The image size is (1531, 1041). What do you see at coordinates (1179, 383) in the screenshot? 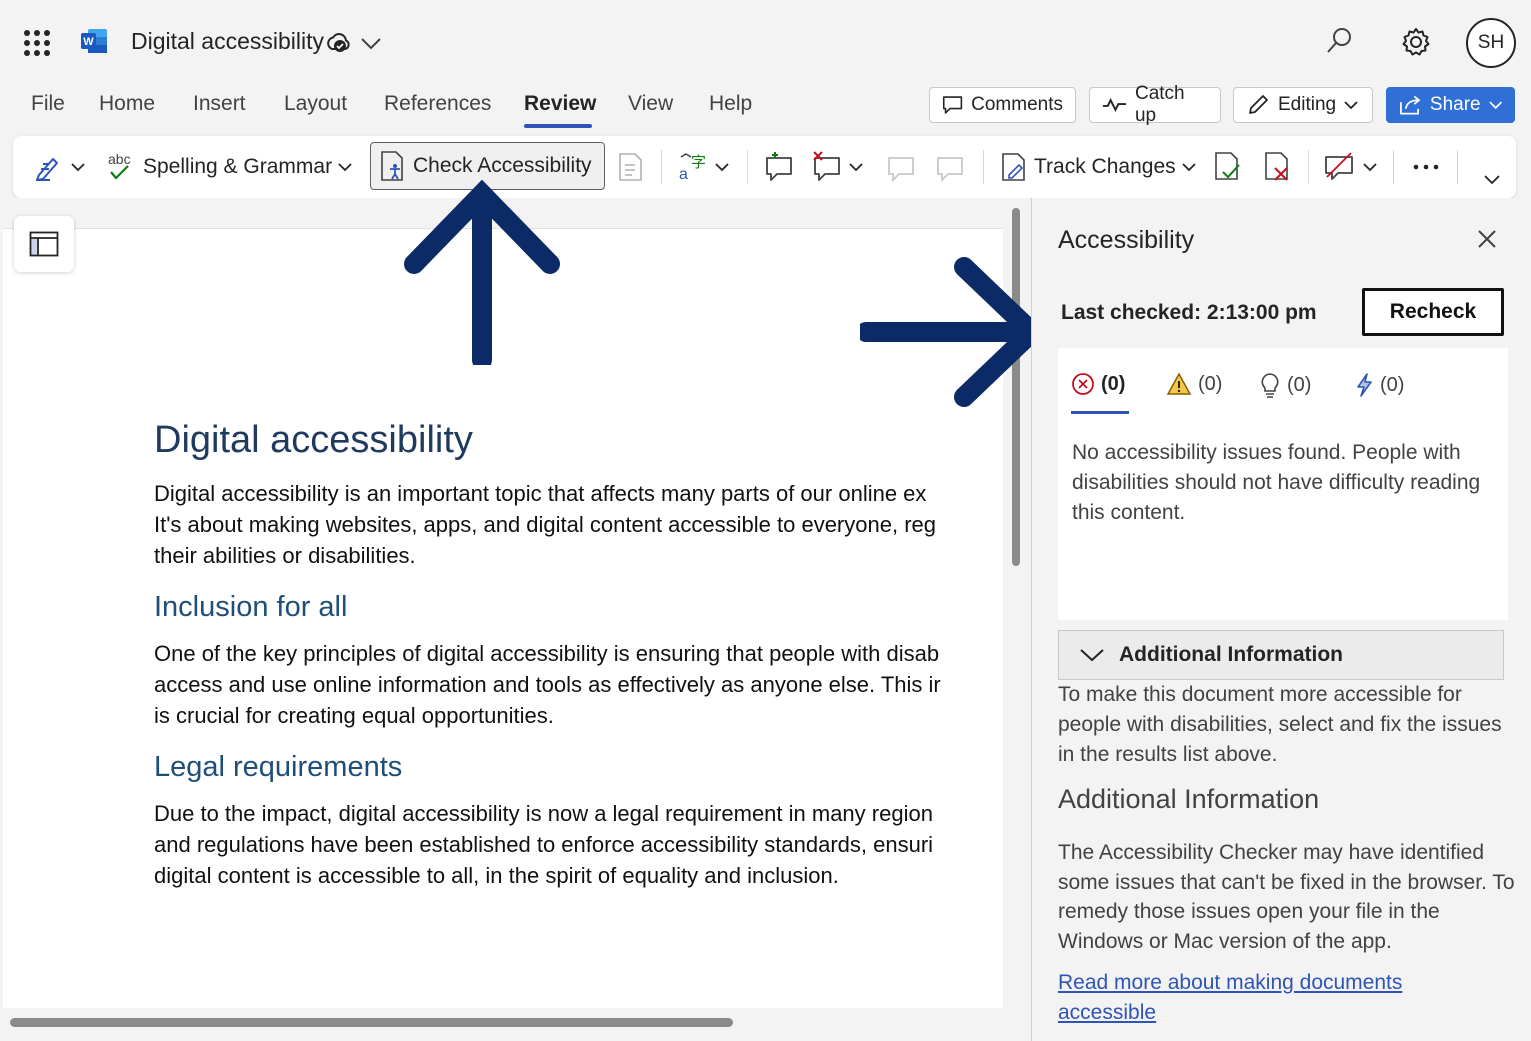
I see `warning-icon` at bounding box center [1179, 383].